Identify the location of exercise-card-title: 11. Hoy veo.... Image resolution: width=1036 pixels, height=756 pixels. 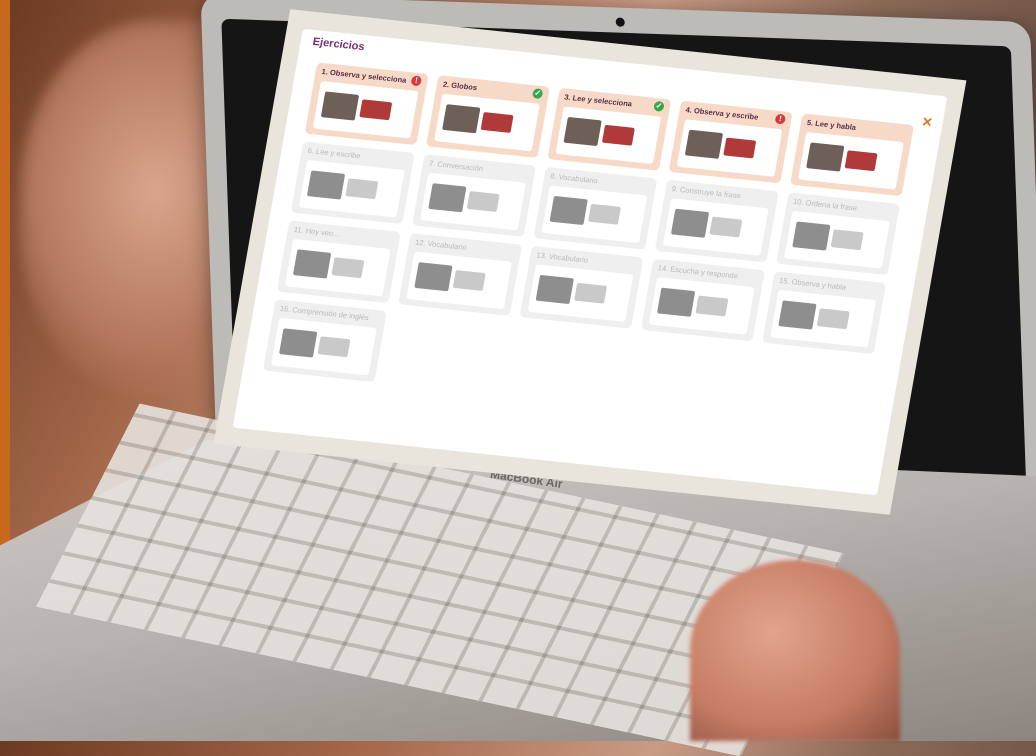
(317, 231).